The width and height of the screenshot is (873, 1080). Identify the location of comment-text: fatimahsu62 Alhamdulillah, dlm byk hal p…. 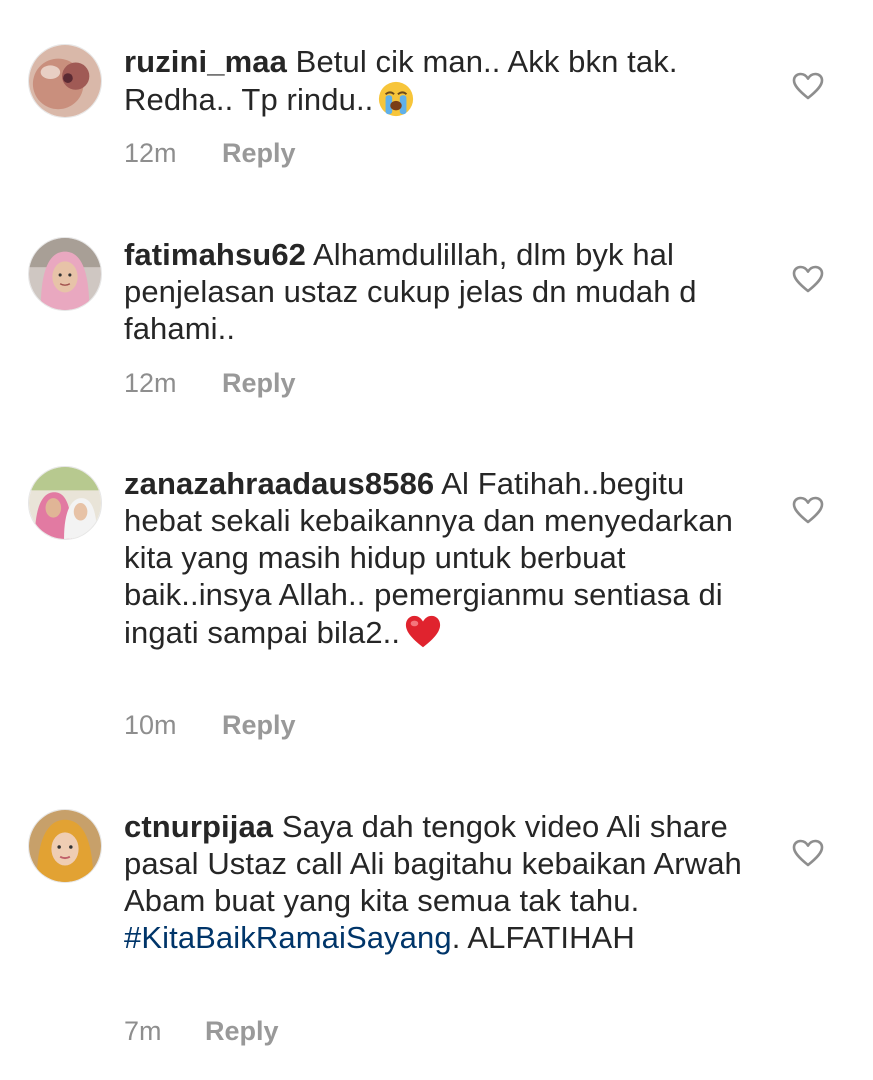
(444, 291).